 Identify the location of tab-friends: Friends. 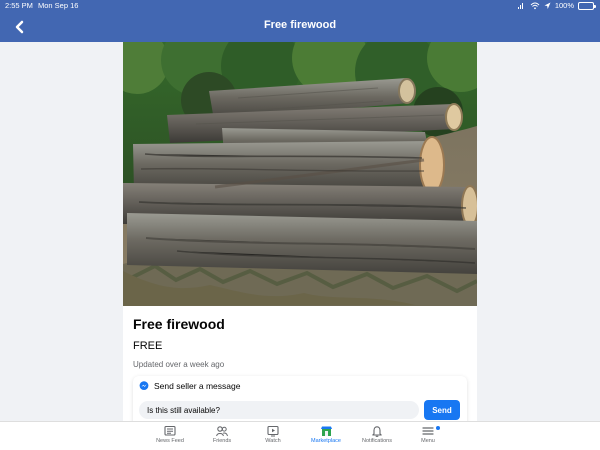
(222, 437).